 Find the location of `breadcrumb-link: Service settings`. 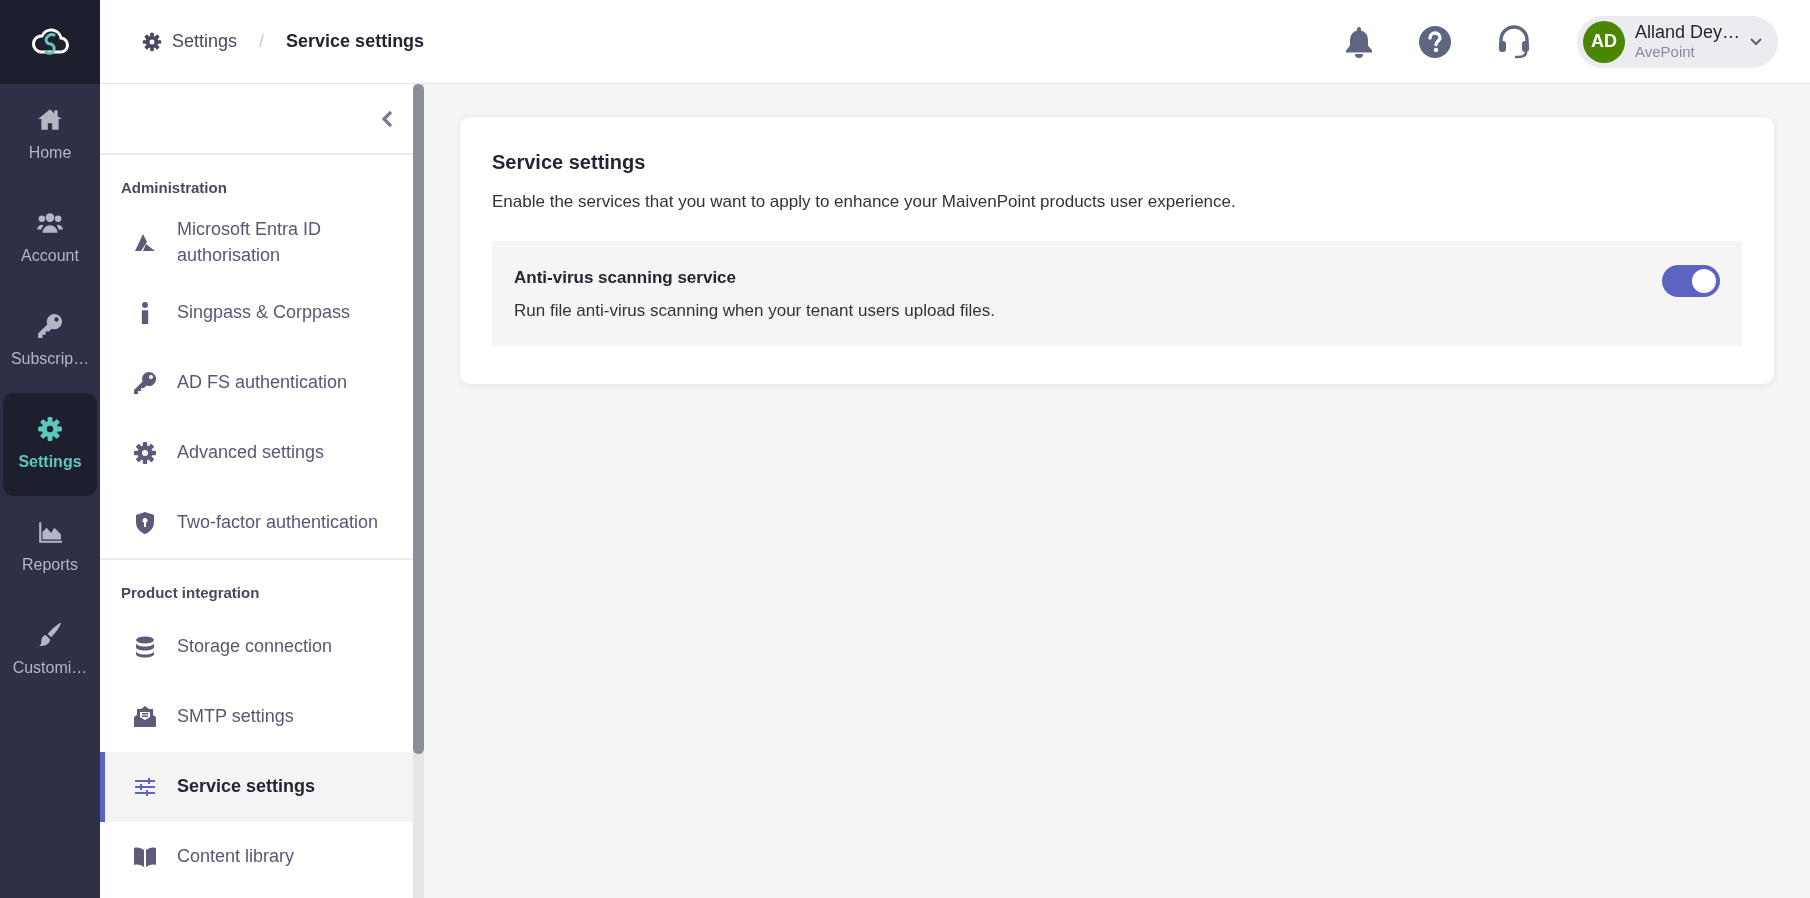

breadcrumb-link: Service settings is located at coordinates (355, 41).